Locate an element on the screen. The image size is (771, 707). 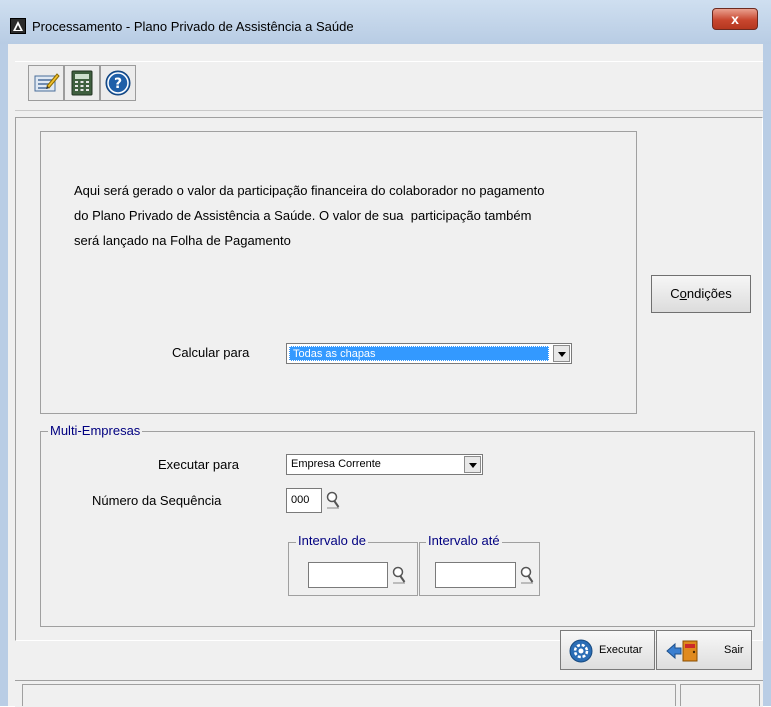
execute-for-value: Empresa Corrente is located at coordinates (336, 464).